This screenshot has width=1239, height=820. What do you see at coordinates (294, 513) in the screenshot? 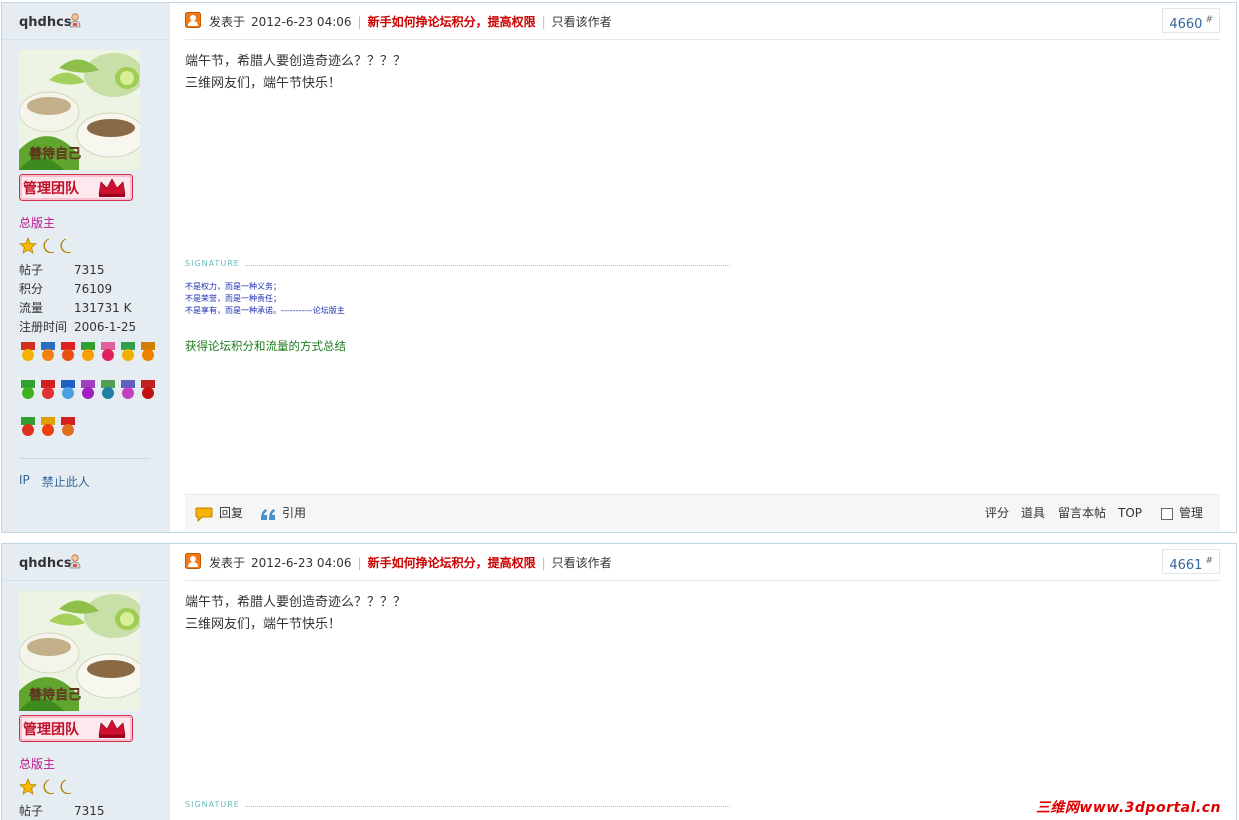
I see `quote-label: 引用` at bounding box center [294, 513].